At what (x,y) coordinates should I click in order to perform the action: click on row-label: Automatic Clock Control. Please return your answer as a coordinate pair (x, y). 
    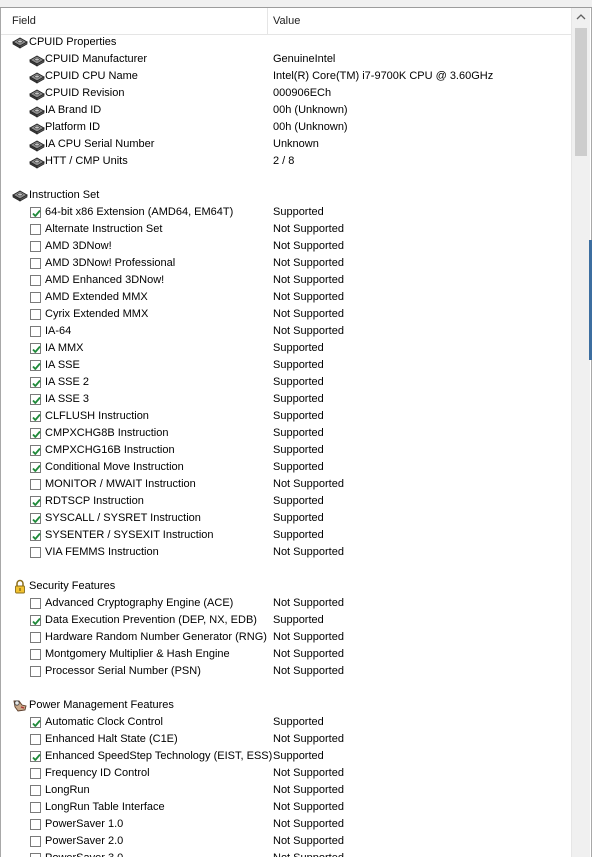
    Looking at the image, I should click on (104, 722).